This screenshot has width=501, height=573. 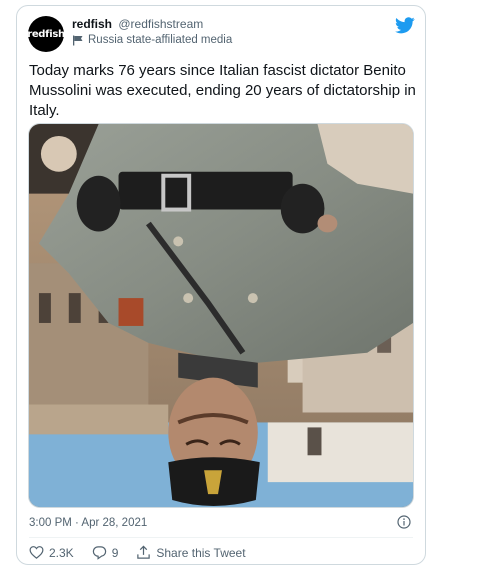 I want to click on reply-count: 9, so click(x=115, y=552).